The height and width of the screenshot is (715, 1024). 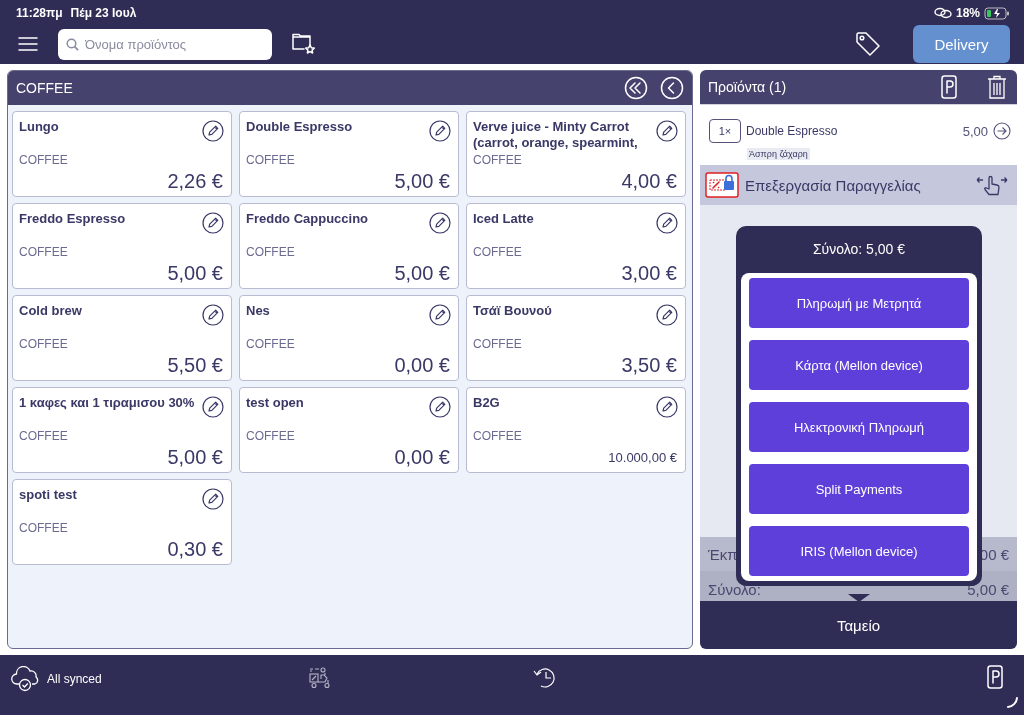 I want to click on tag-icon, so click(x=868, y=44).